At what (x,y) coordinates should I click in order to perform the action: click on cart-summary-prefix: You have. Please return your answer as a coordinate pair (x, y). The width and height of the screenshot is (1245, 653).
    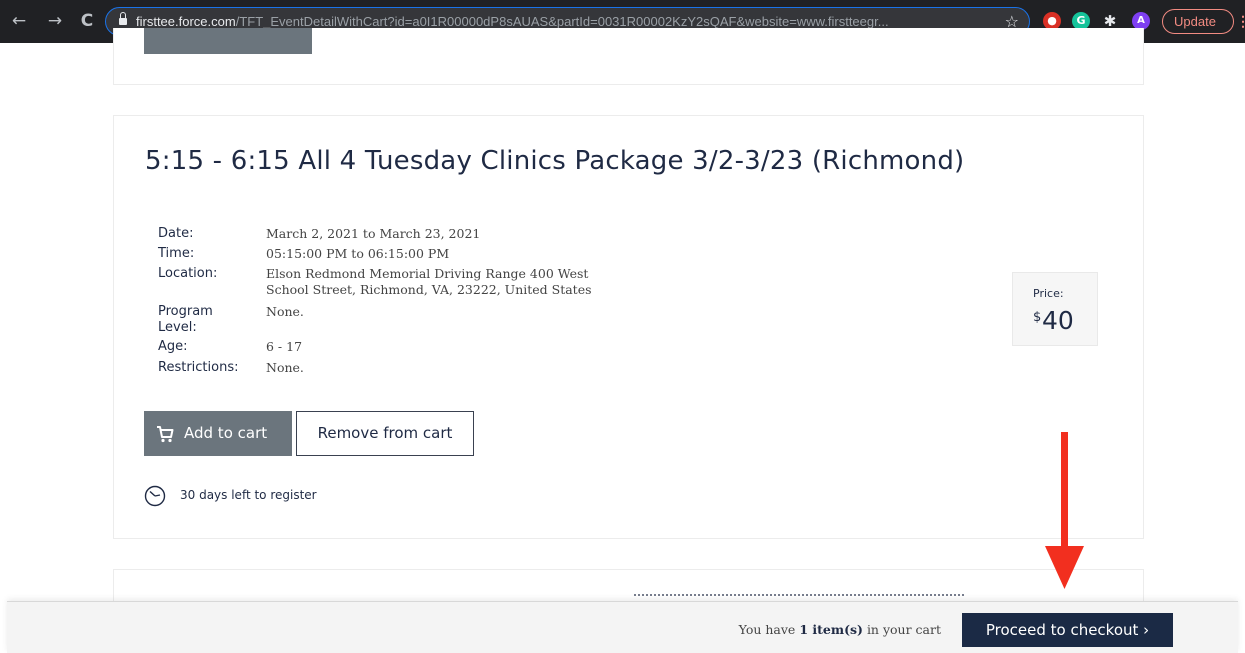
    Looking at the image, I should click on (767, 629).